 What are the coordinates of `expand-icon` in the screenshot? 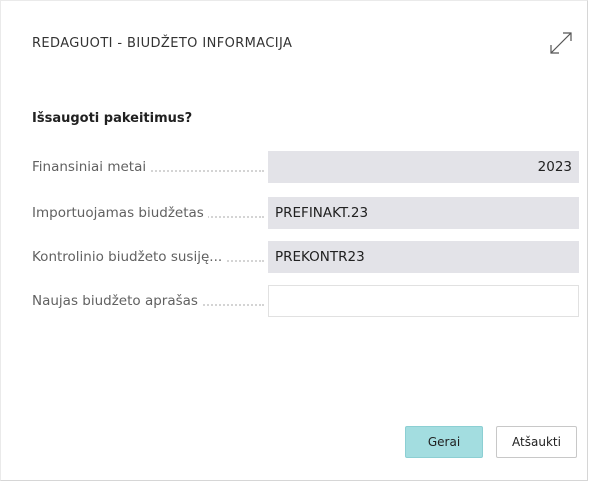 It's located at (561, 43).